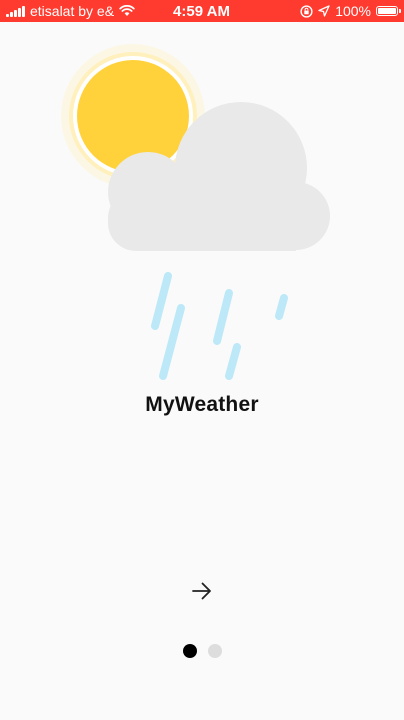 The height and width of the screenshot is (720, 404). I want to click on next-button, so click(202, 591).